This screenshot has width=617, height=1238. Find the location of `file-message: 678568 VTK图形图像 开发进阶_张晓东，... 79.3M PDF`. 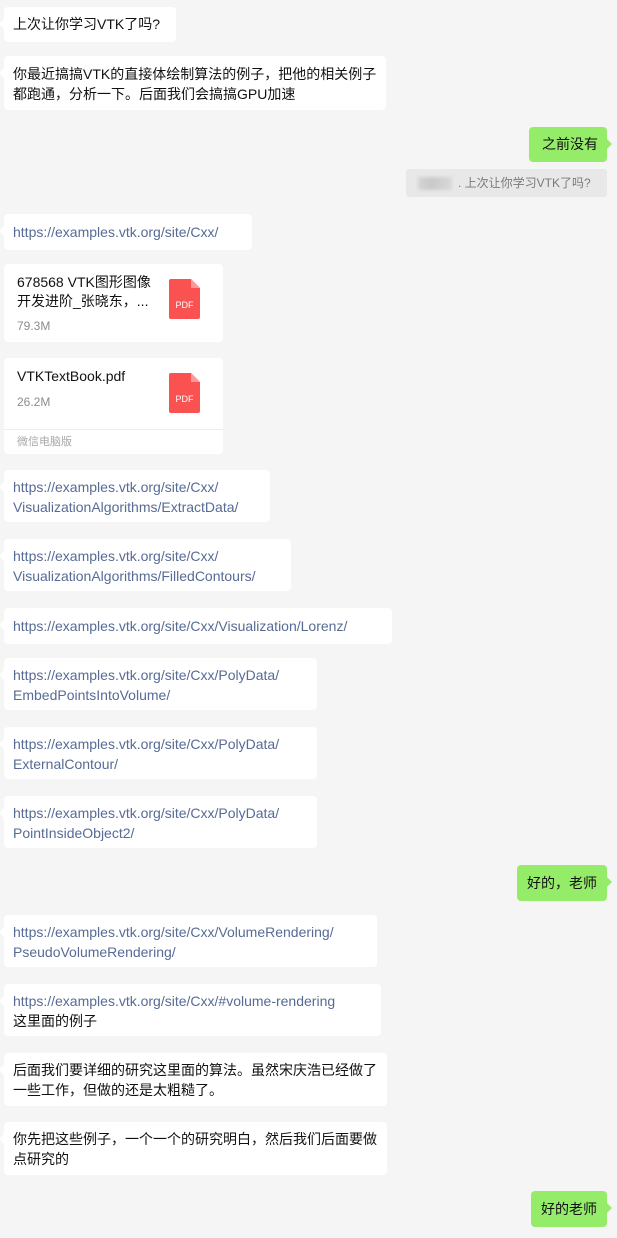

file-message: 678568 VTK图形图像 开发进阶_张晓东，... 79.3M PDF is located at coordinates (113, 303).